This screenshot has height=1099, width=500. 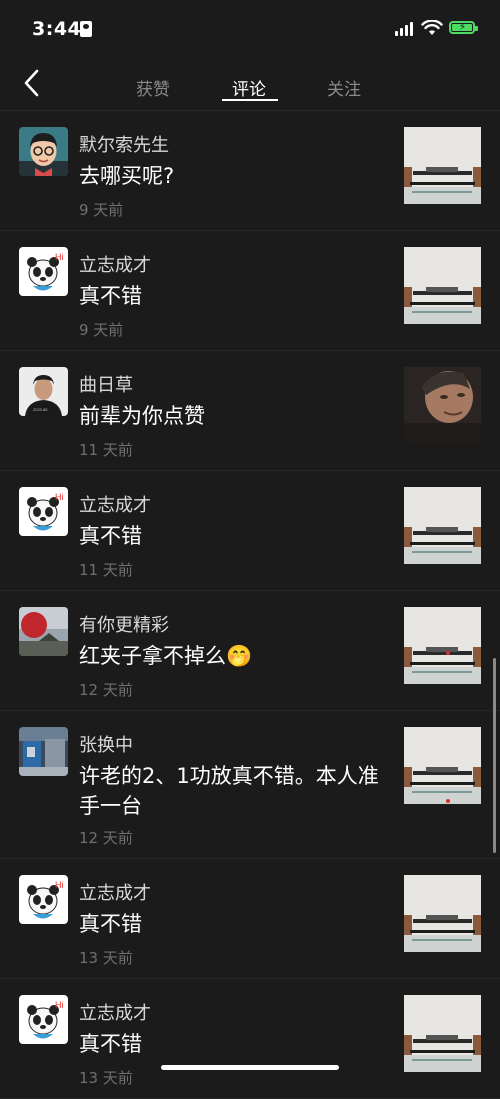 What do you see at coordinates (33, 83) in the screenshot?
I see `back-arrow-icon` at bounding box center [33, 83].